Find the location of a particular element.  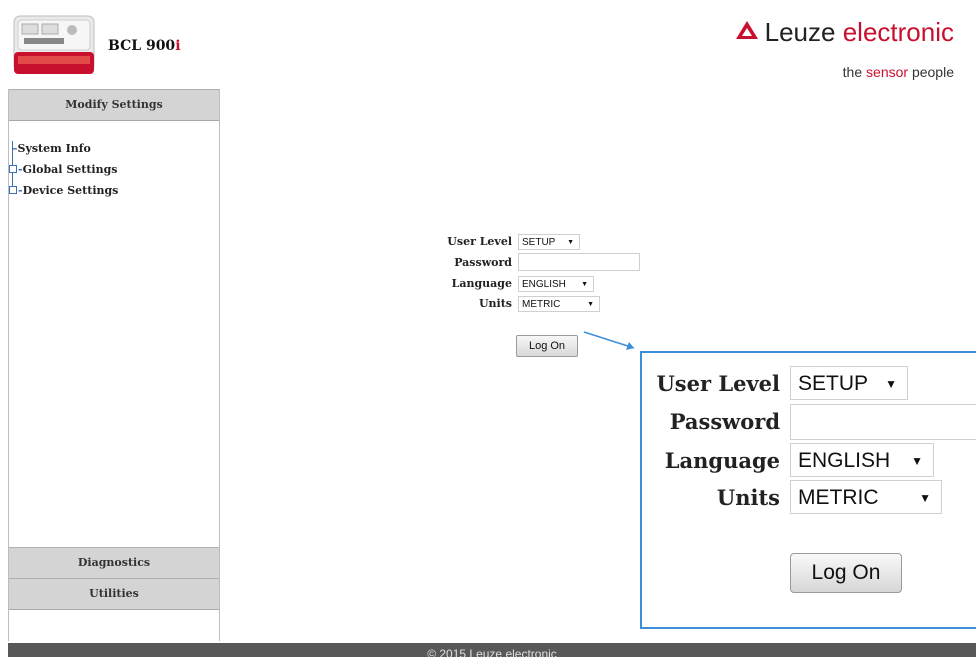

zoom-user-level-select: SETUP ▼ is located at coordinates (849, 383).